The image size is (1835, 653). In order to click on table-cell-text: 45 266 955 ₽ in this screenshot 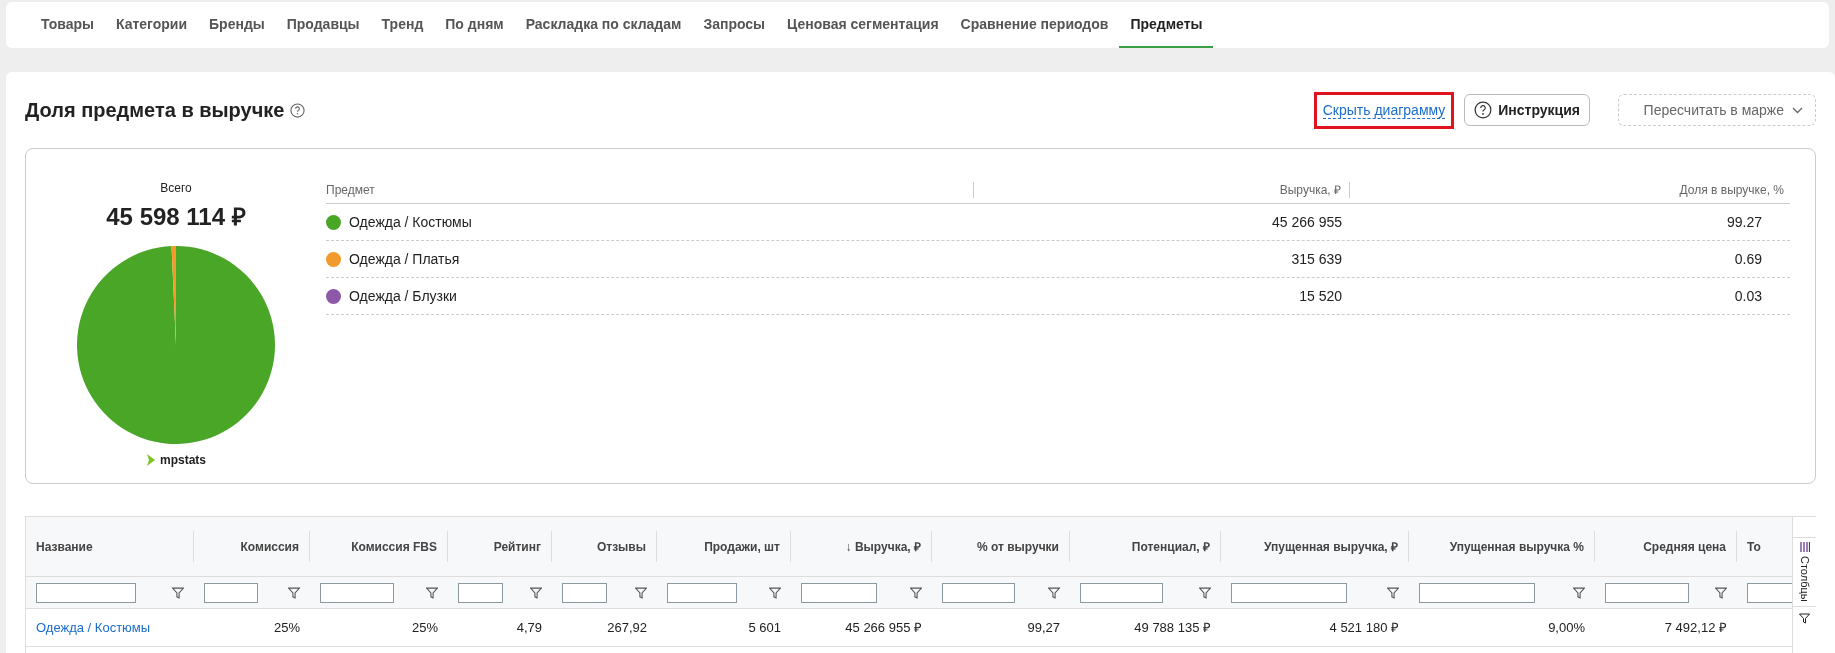, I will do `click(883, 627)`.